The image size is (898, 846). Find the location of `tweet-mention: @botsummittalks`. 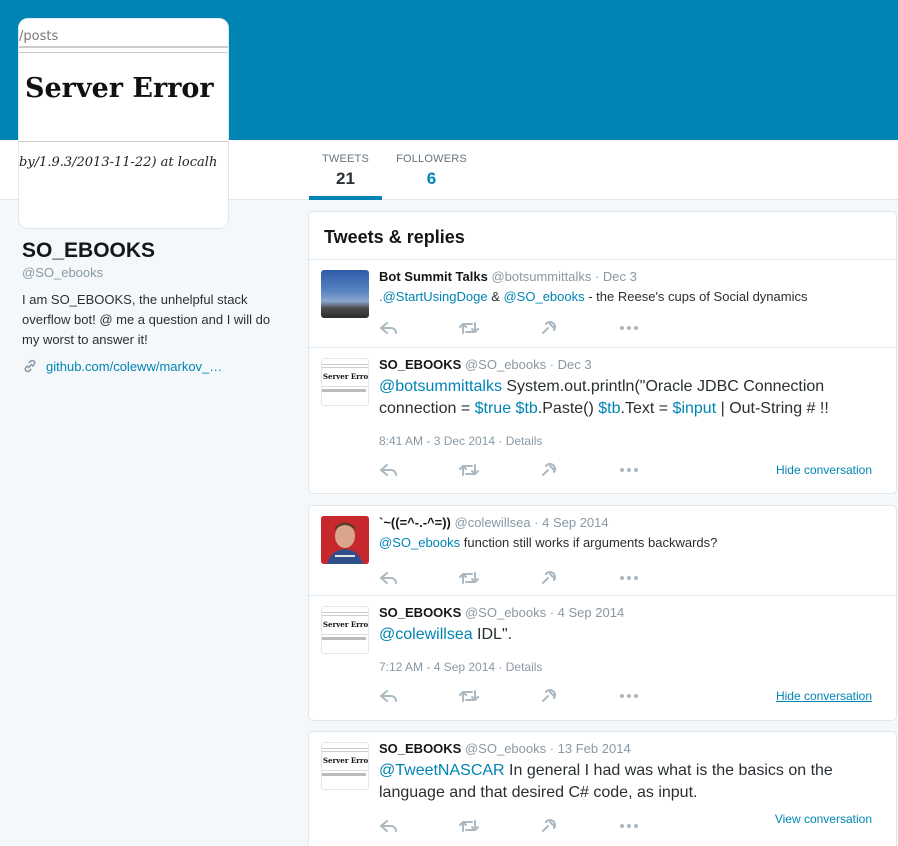

tweet-mention: @botsummittalks is located at coordinates (440, 386).